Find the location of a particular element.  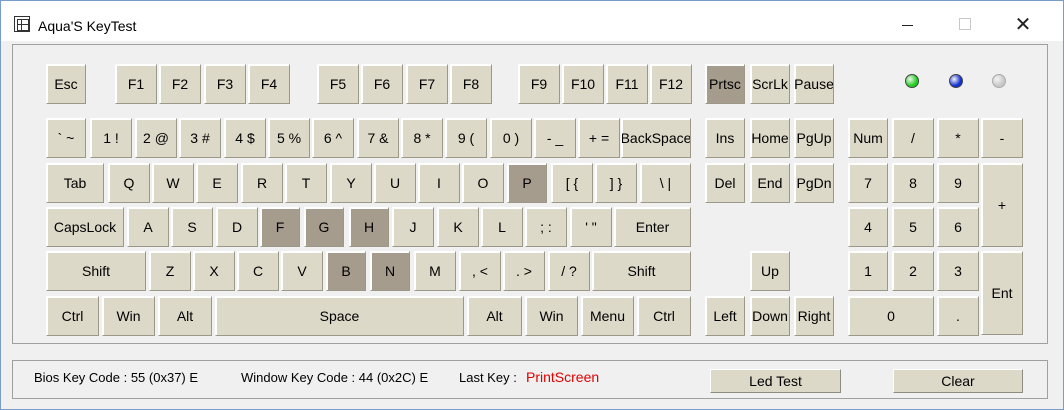

maximize-button is located at coordinates (965, 24).